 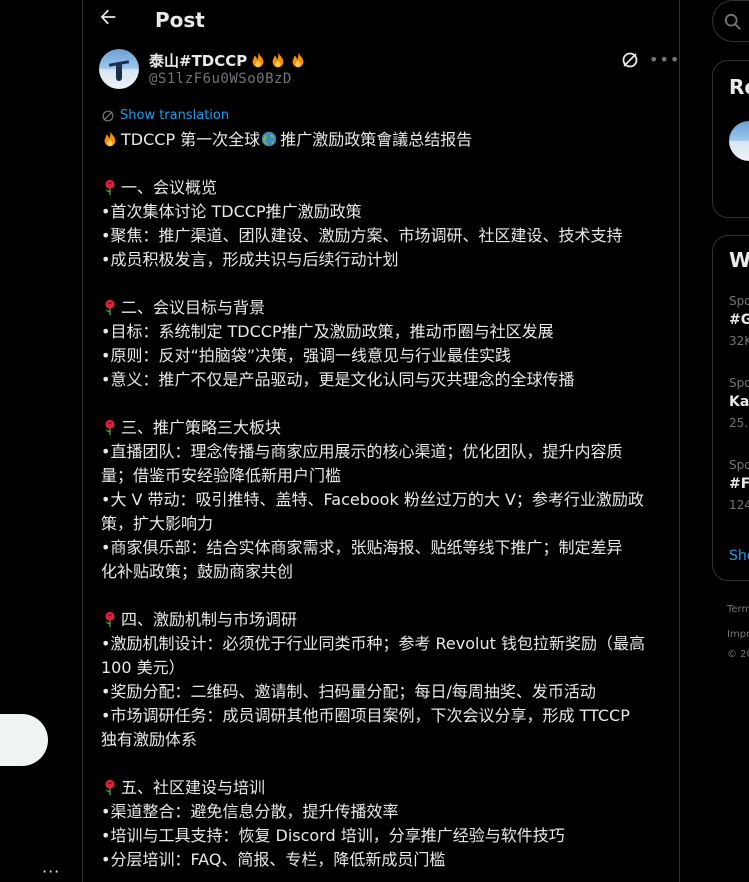 I want to click on post-line: 独有激励体系, so click(x=149, y=739).